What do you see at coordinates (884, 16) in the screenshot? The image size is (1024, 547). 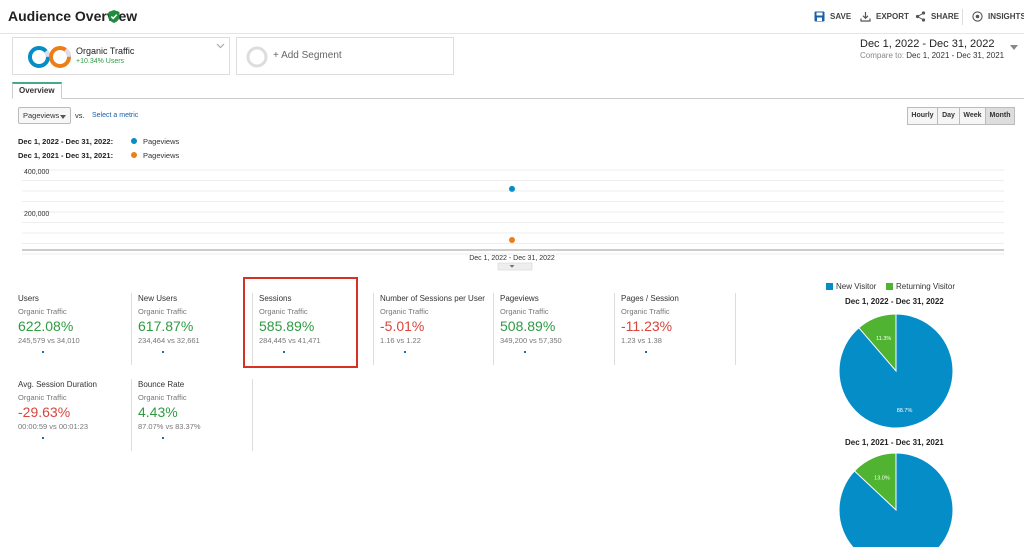 I see `export-button: EXPORT` at bounding box center [884, 16].